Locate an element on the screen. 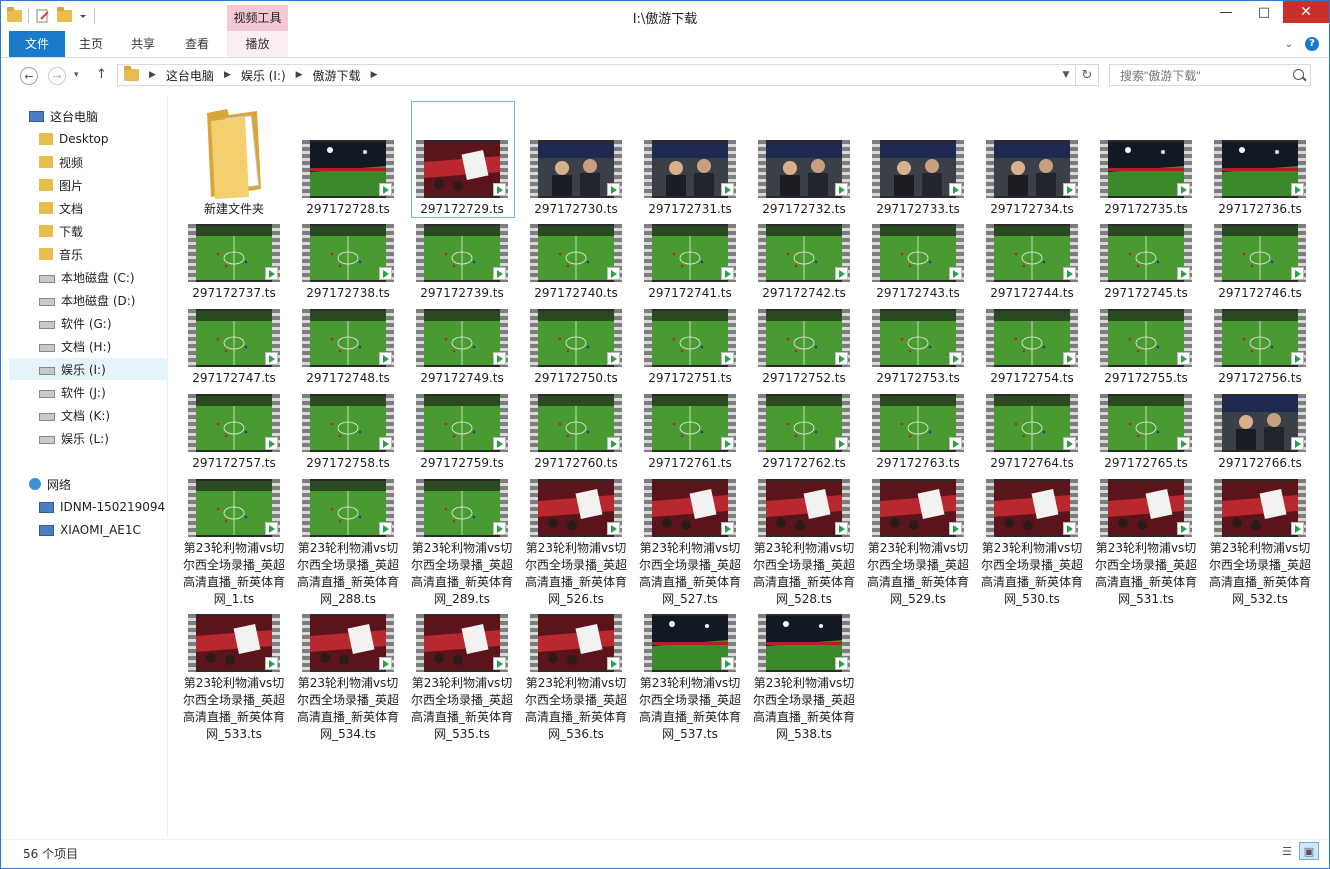 The image size is (1330, 869). video-file-item: 第23轮利物浦vs切尔西全场录播_英超高清直播_新英体育网_527.ts is located at coordinates (690, 543).